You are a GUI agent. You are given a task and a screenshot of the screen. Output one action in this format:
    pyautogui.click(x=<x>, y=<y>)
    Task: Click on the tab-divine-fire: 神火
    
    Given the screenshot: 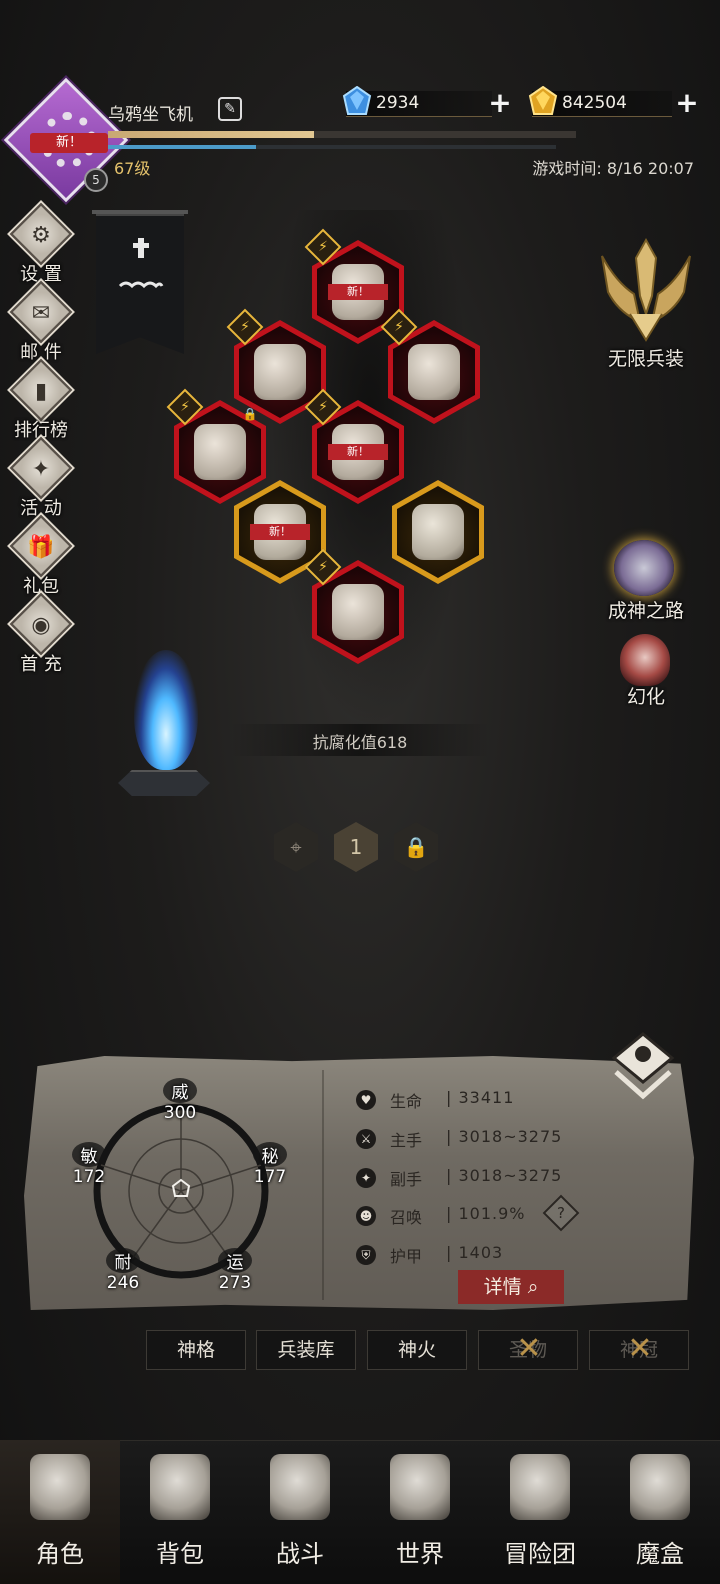 What is the action you would take?
    pyautogui.click(x=417, y=1350)
    